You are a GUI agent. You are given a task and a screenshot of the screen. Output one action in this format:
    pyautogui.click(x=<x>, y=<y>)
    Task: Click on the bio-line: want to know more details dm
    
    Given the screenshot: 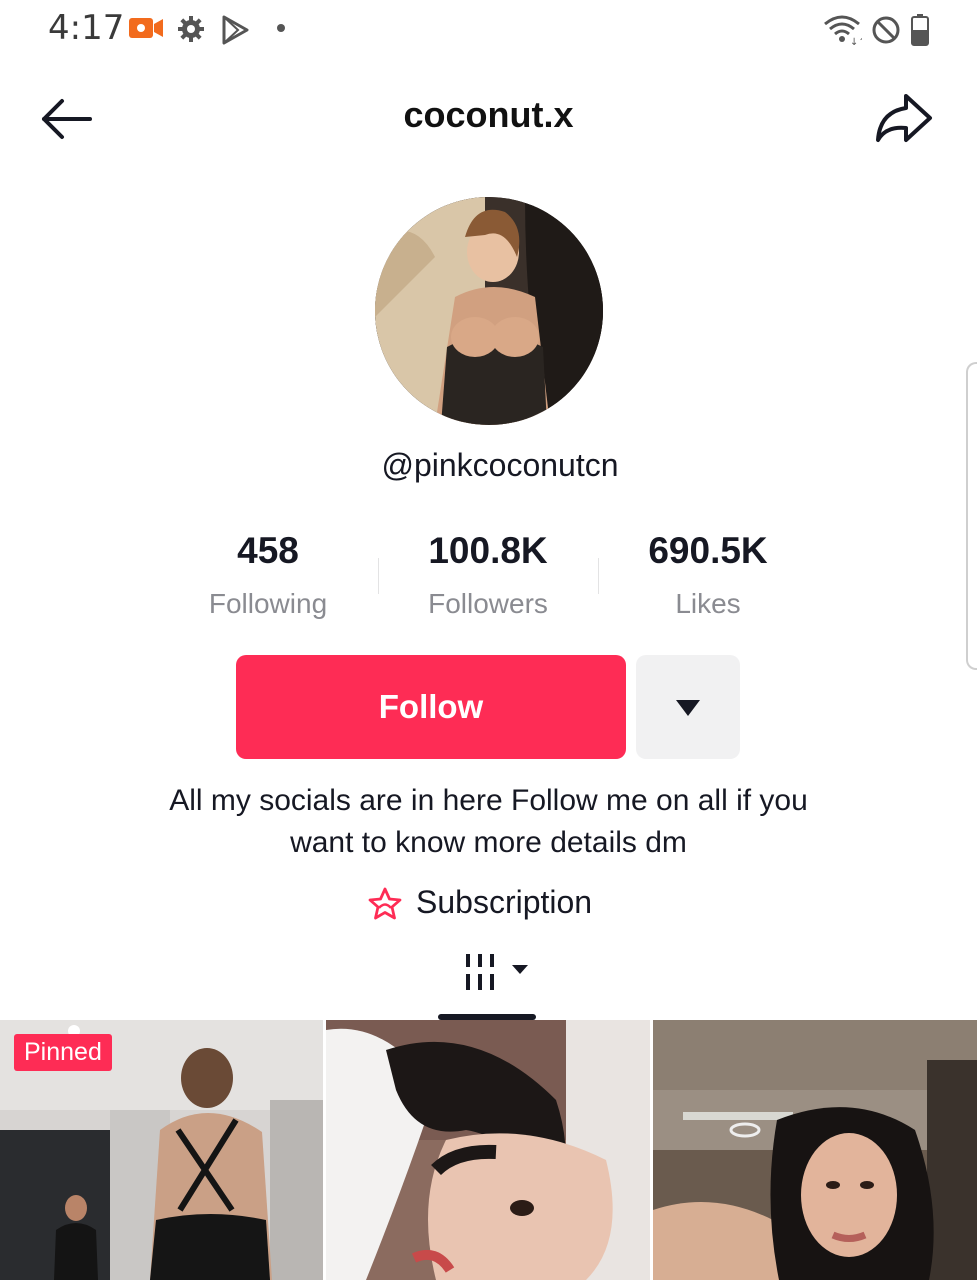 What is the action you would take?
    pyautogui.click(x=488, y=842)
    